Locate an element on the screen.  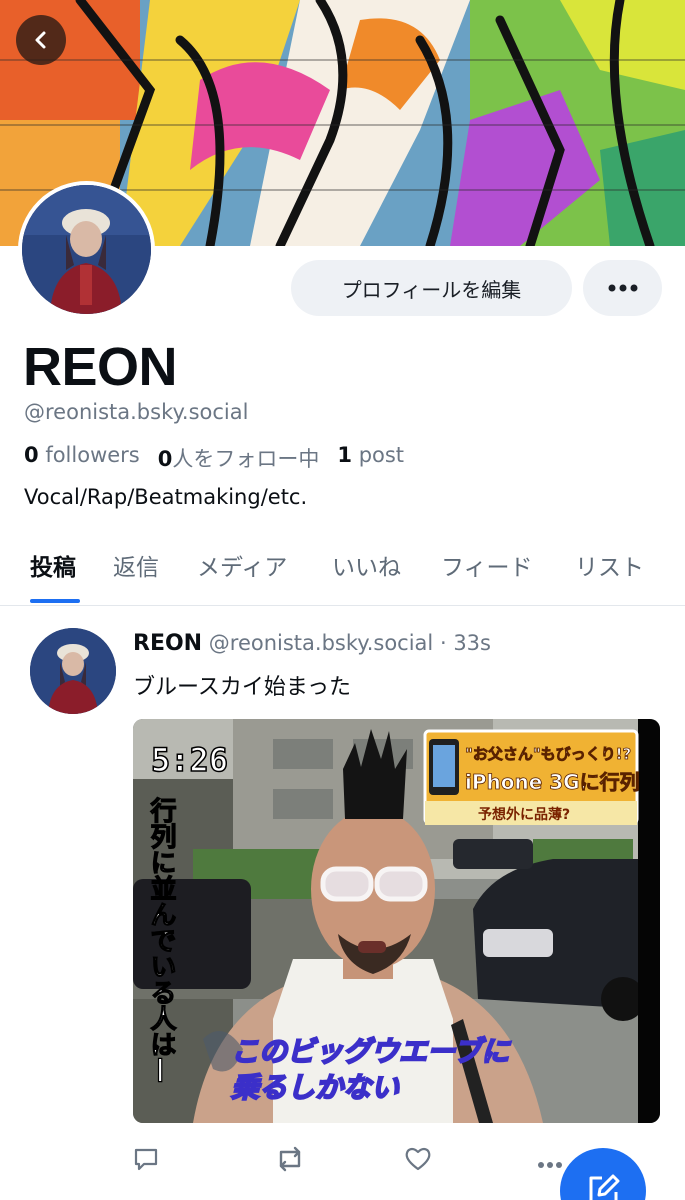
post-text: ブルースカイ始まった is located at coordinates (242, 687).